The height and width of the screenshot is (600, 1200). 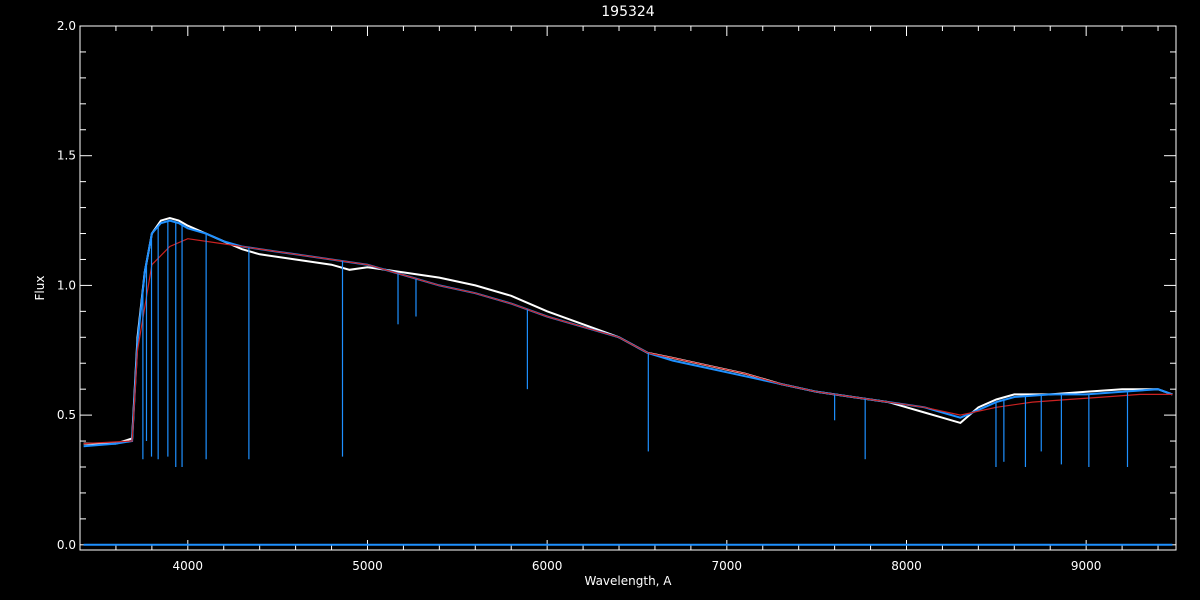 I want to click on y-tick-label: 0.5, so click(x=66, y=415).